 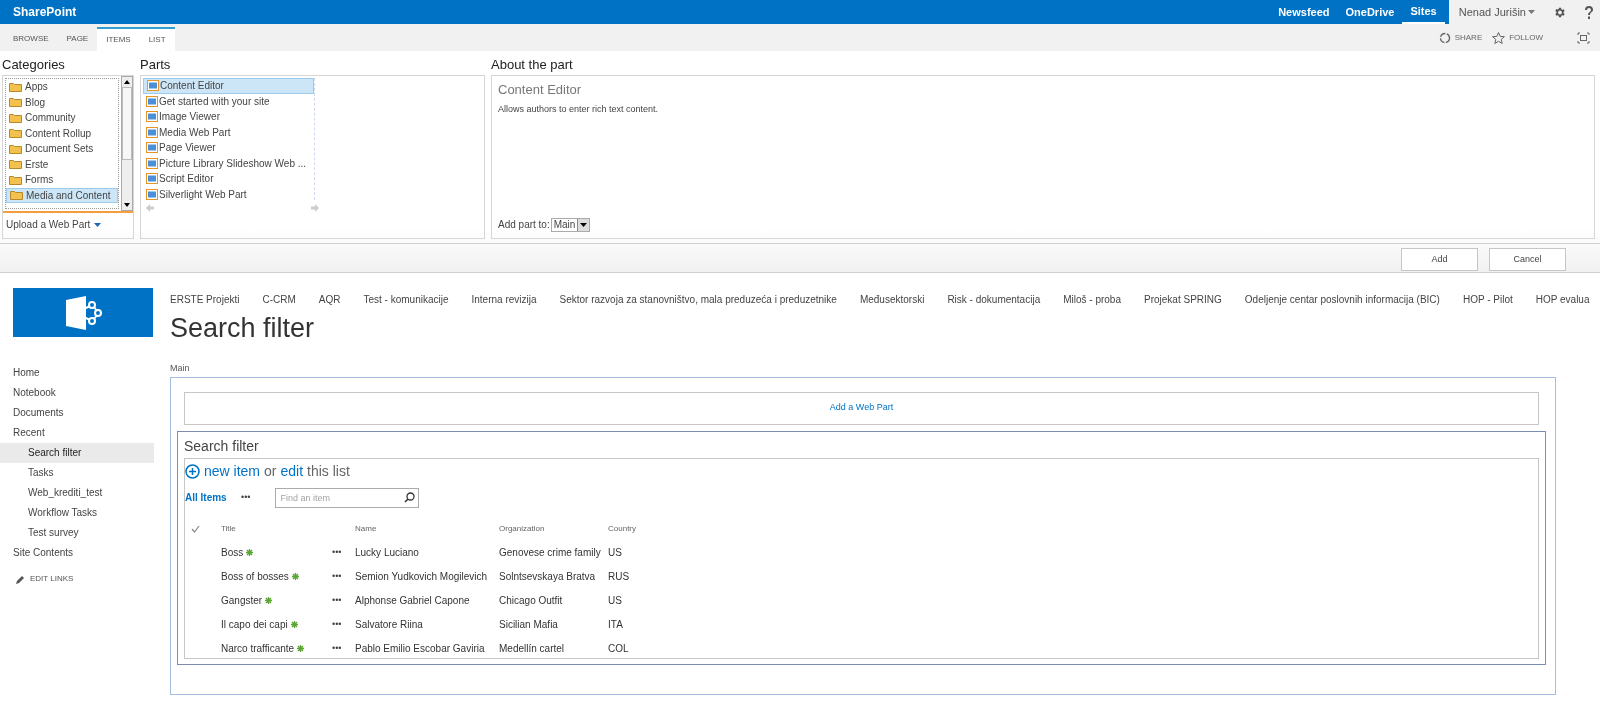 I want to click on top-nav-link: Sektor razvoja za stanovništvo, mala preduzeća i preduzetnike, so click(x=698, y=299).